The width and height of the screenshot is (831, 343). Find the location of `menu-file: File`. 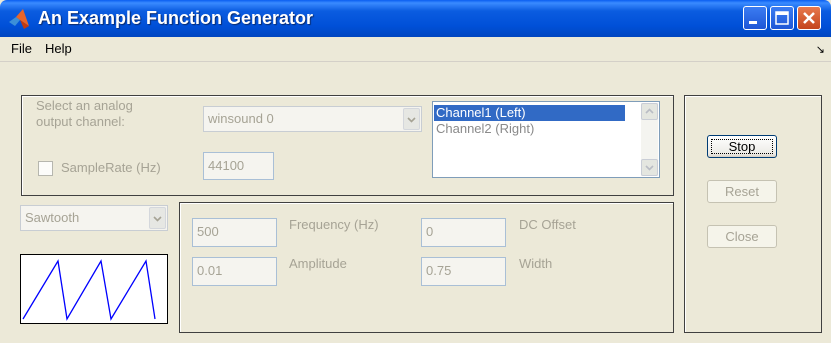

menu-file: File is located at coordinates (21, 48).